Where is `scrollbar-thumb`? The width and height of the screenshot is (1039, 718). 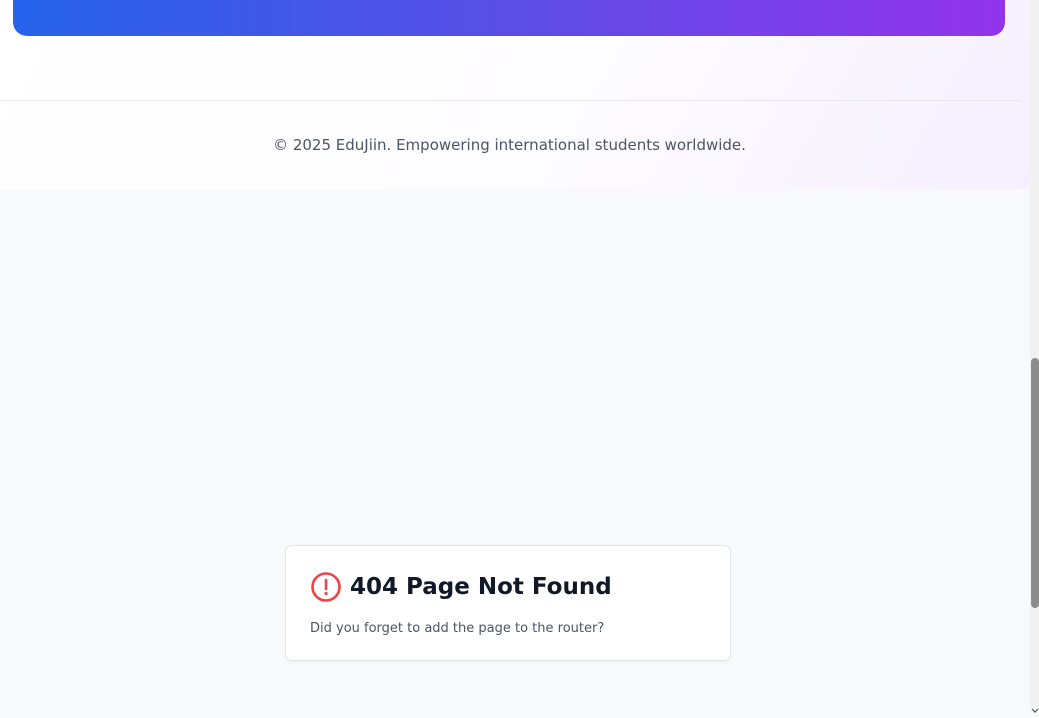
scrollbar-thumb is located at coordinates (1035, 483).